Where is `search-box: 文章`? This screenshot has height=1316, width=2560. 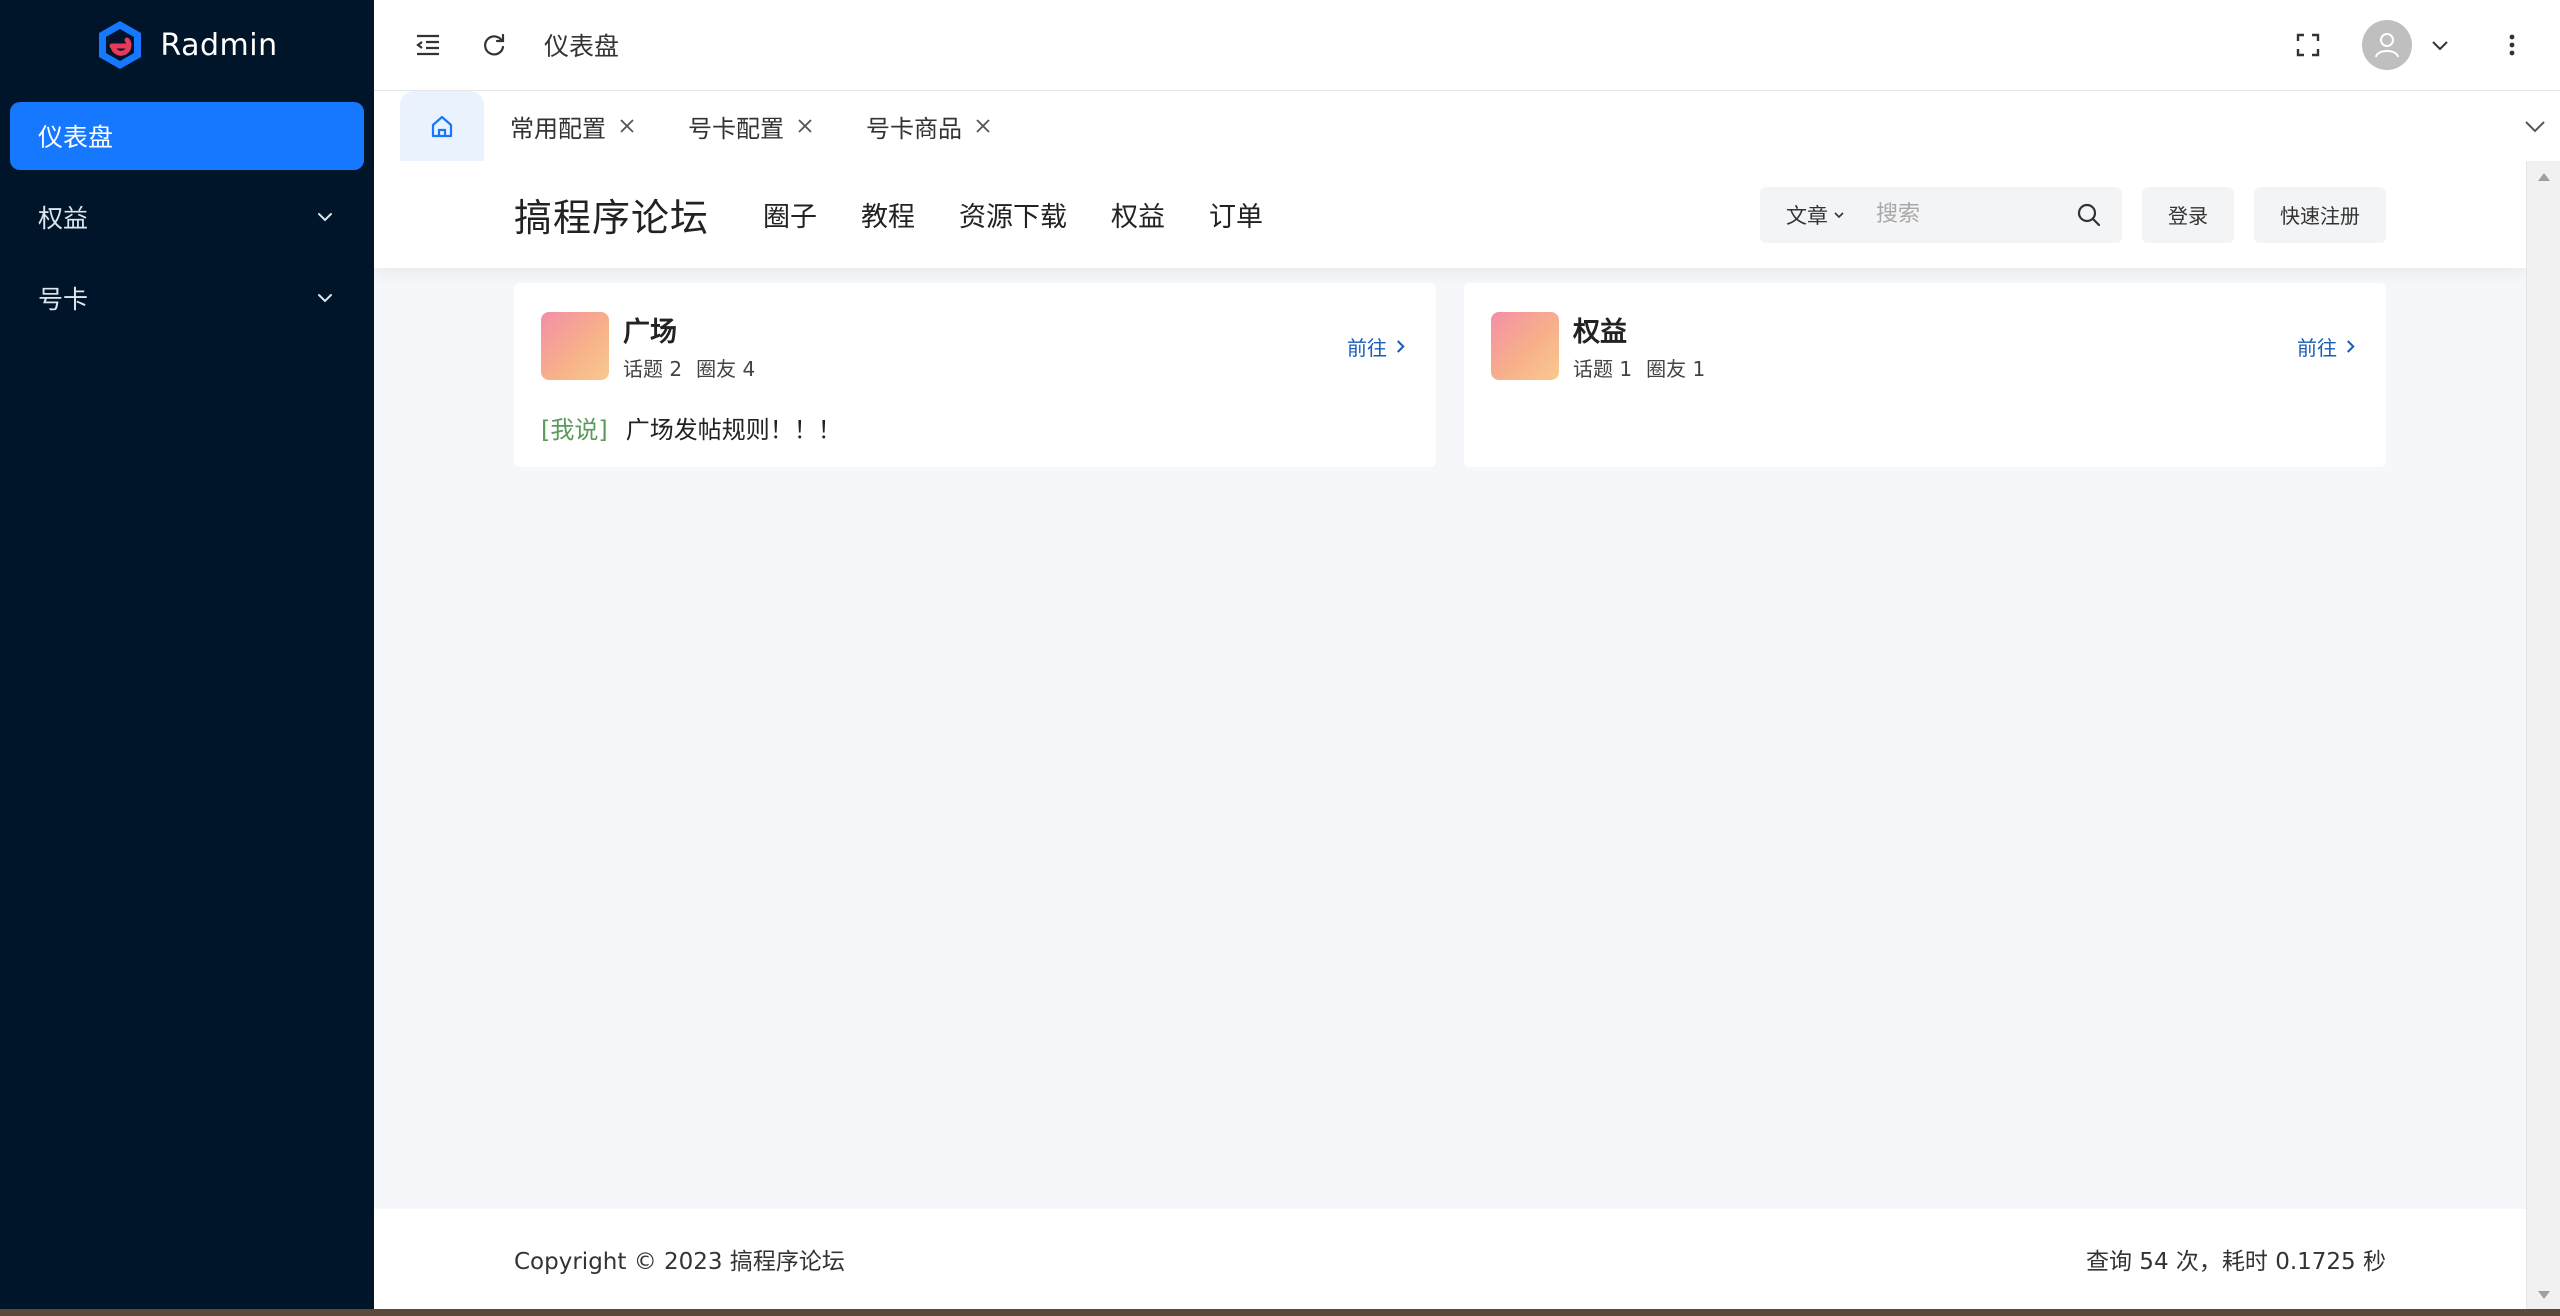
search-box: 文章 is located at coordinates (1941, 214).